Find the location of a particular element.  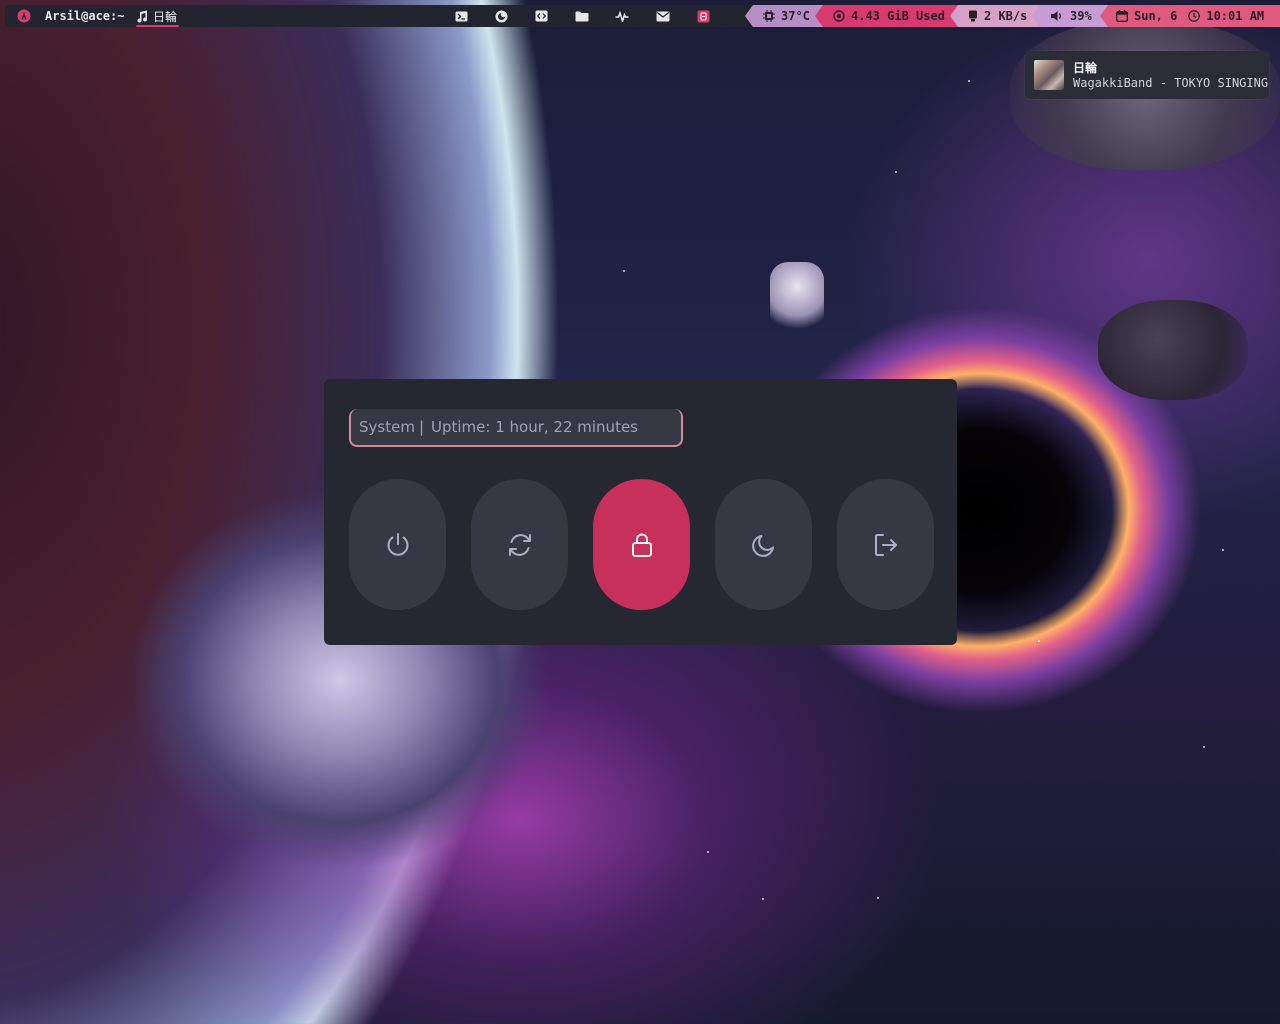

asteroid is located at coordinates (1173, 350).